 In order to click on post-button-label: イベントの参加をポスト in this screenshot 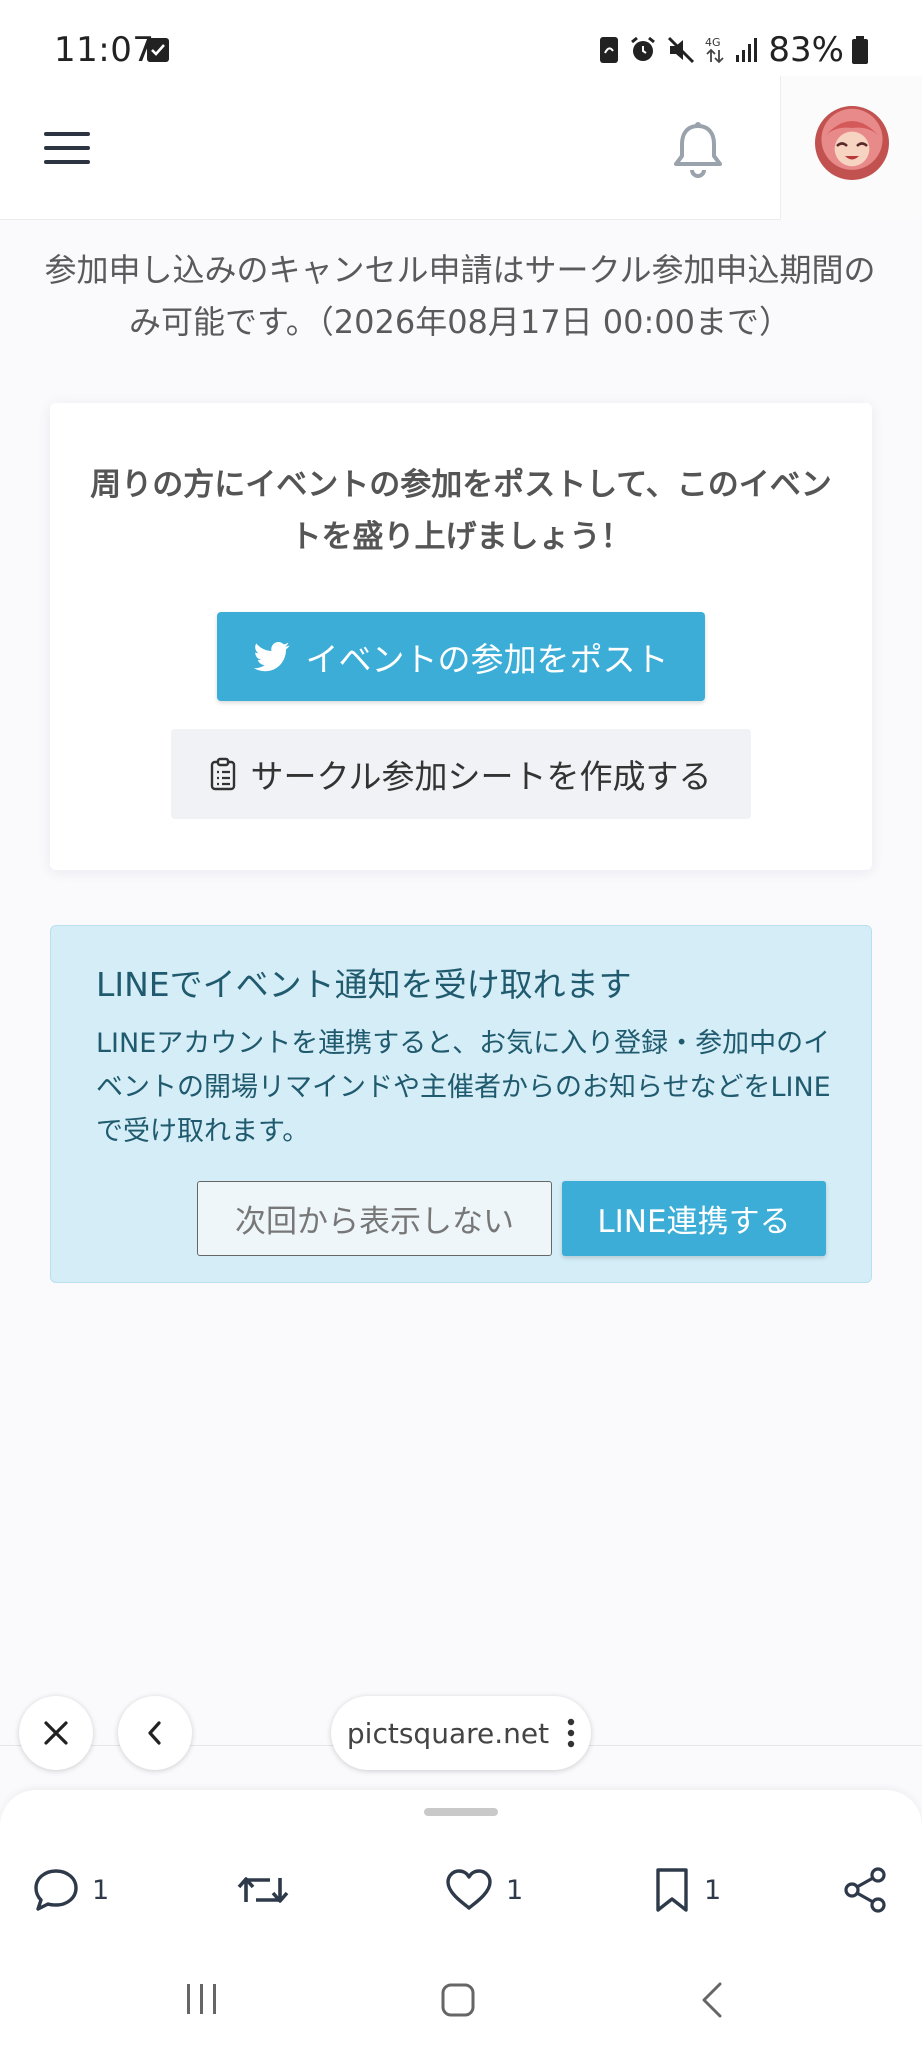, I will do `click(487, 659)`.